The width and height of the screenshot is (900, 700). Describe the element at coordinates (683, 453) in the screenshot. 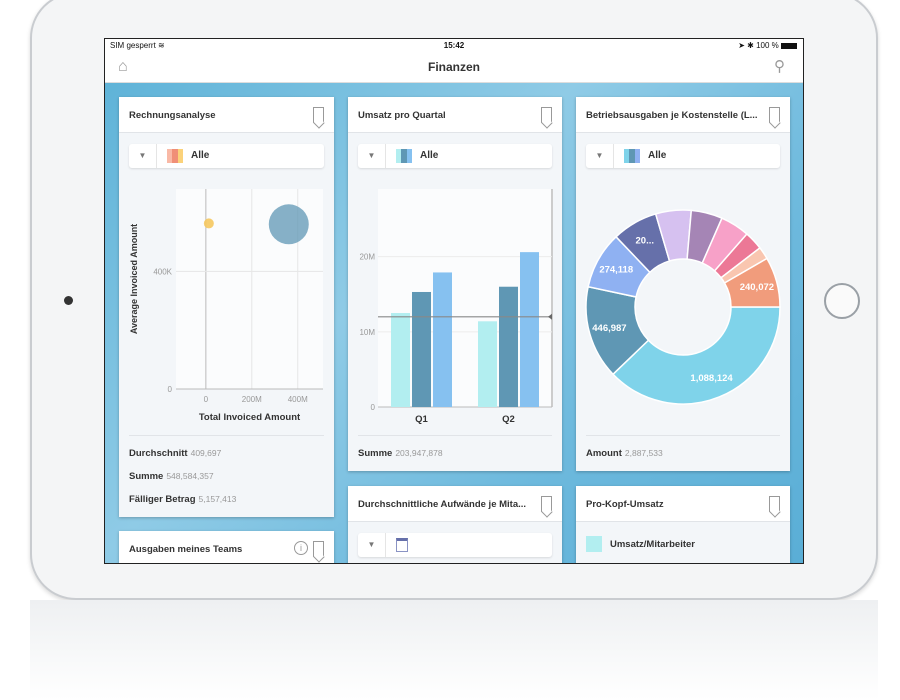

I see `summary-amount: Amount 2,887,533` at that location.